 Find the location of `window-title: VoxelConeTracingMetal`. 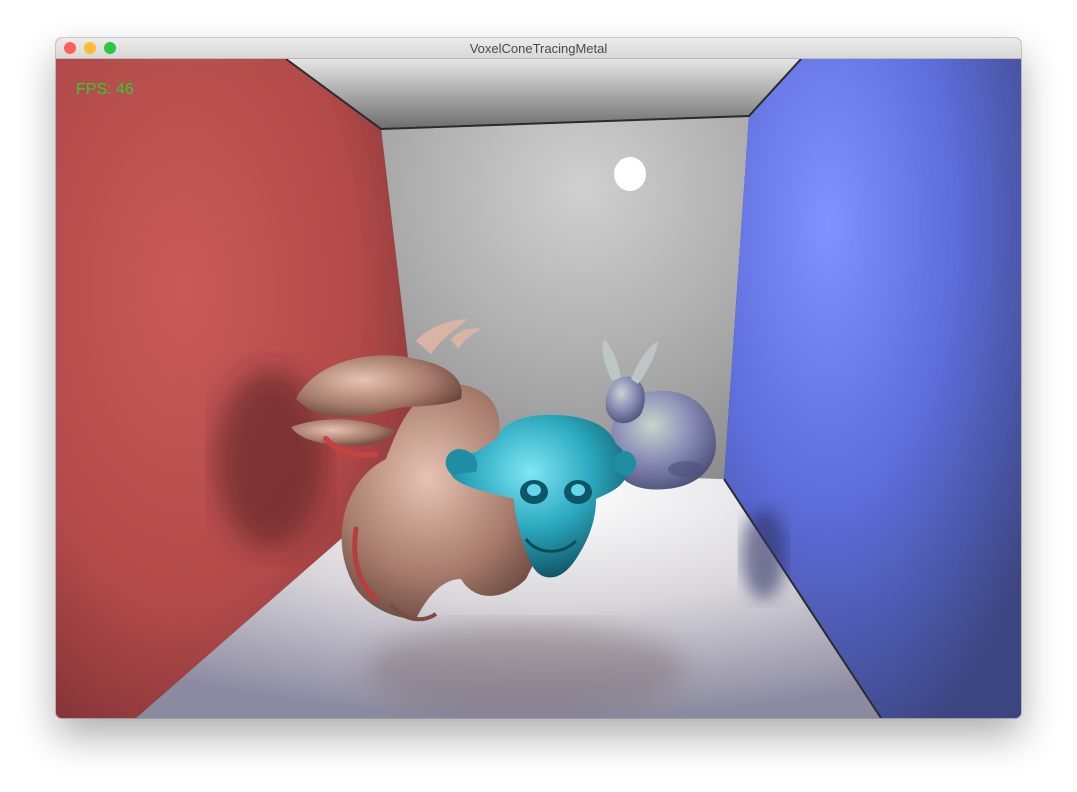

window-title: VoxelConeTracingMetal is located at coordinates (538, 48).